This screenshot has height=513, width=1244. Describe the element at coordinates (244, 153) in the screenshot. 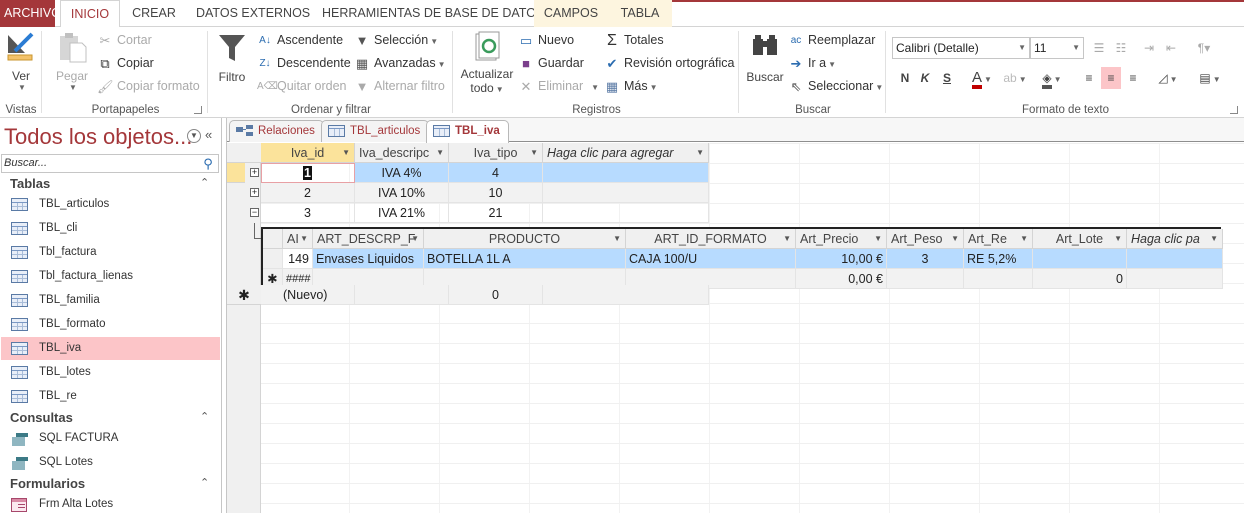

I see `select-all-corner` at that location.